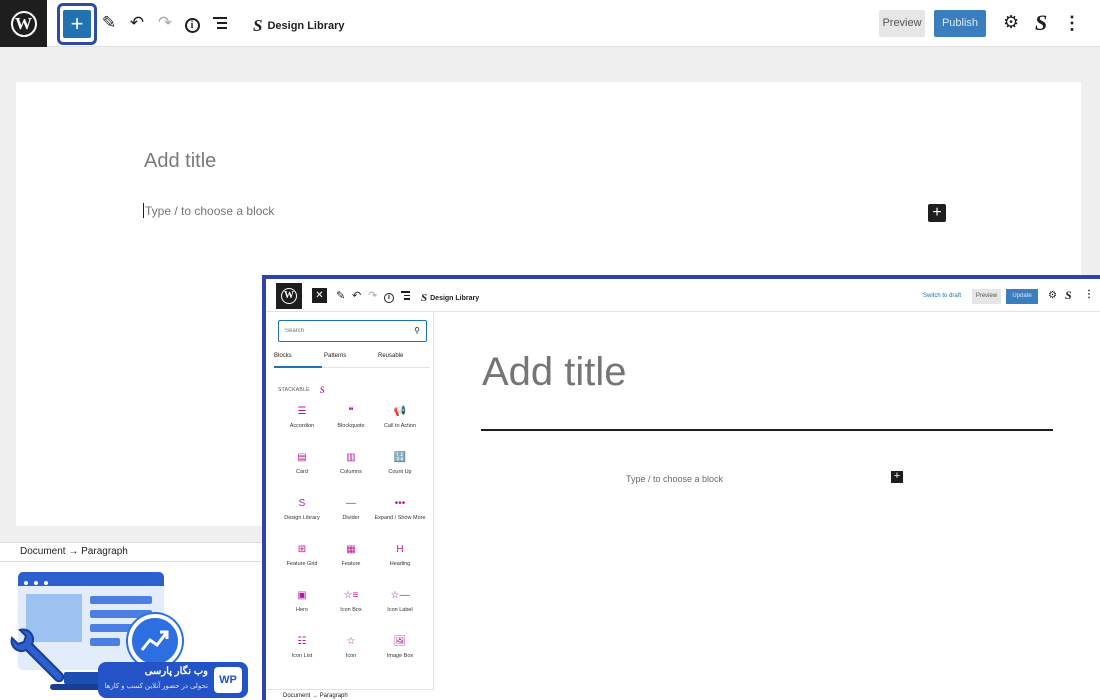 This screenshot has height=700, width=1100. Describe the element at coordinates (77, 24) in the screenshot. I see `block-inserter-button: +` at that location.